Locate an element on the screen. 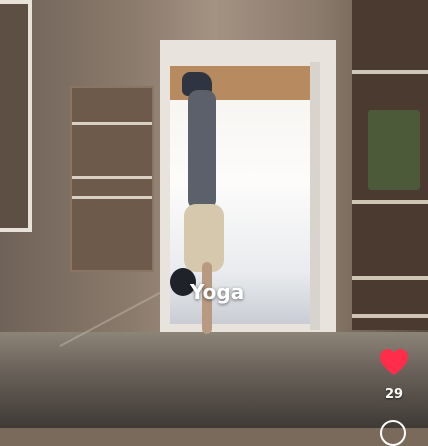 The width and height of the screenshot is (428, 446). like-button is located at coordinates (394, 362).